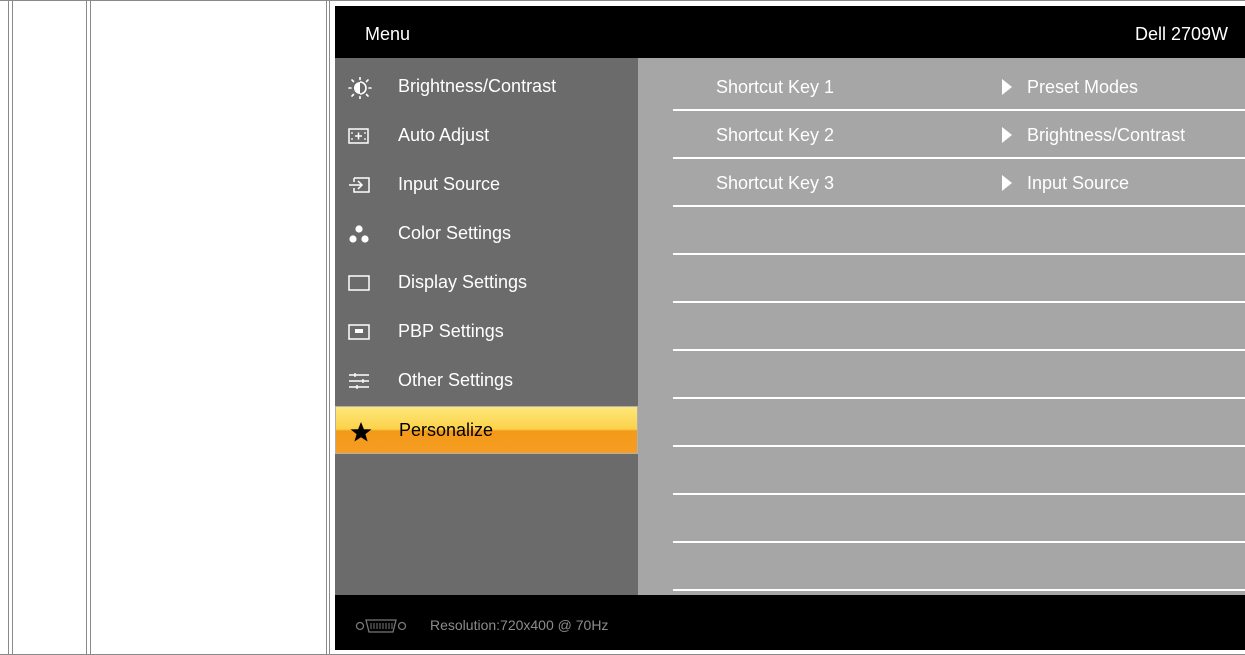 The image size is (1245, 655). Describe the element at coordinates (449, 184) in the screenshot. I see `menu-item-label: Input Source` at that location.